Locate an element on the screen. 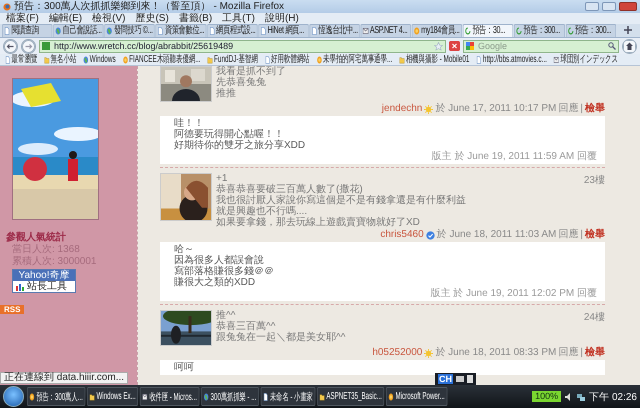  reply-text: 阿德要玩得開心點喔！！ is located at coordinates (229, 134).